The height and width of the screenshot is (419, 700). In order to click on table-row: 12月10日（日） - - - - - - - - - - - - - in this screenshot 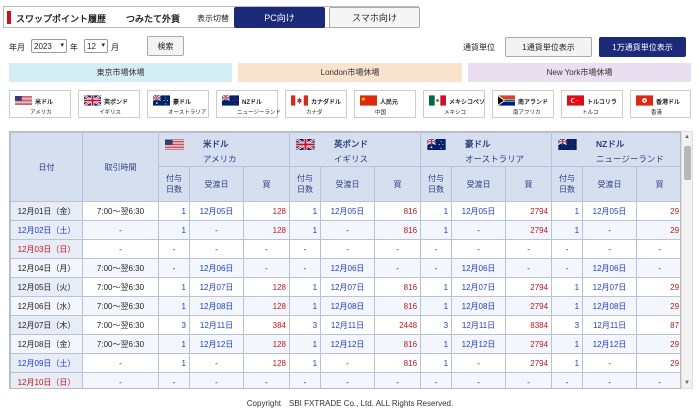, I will do `click(345, 380)`.